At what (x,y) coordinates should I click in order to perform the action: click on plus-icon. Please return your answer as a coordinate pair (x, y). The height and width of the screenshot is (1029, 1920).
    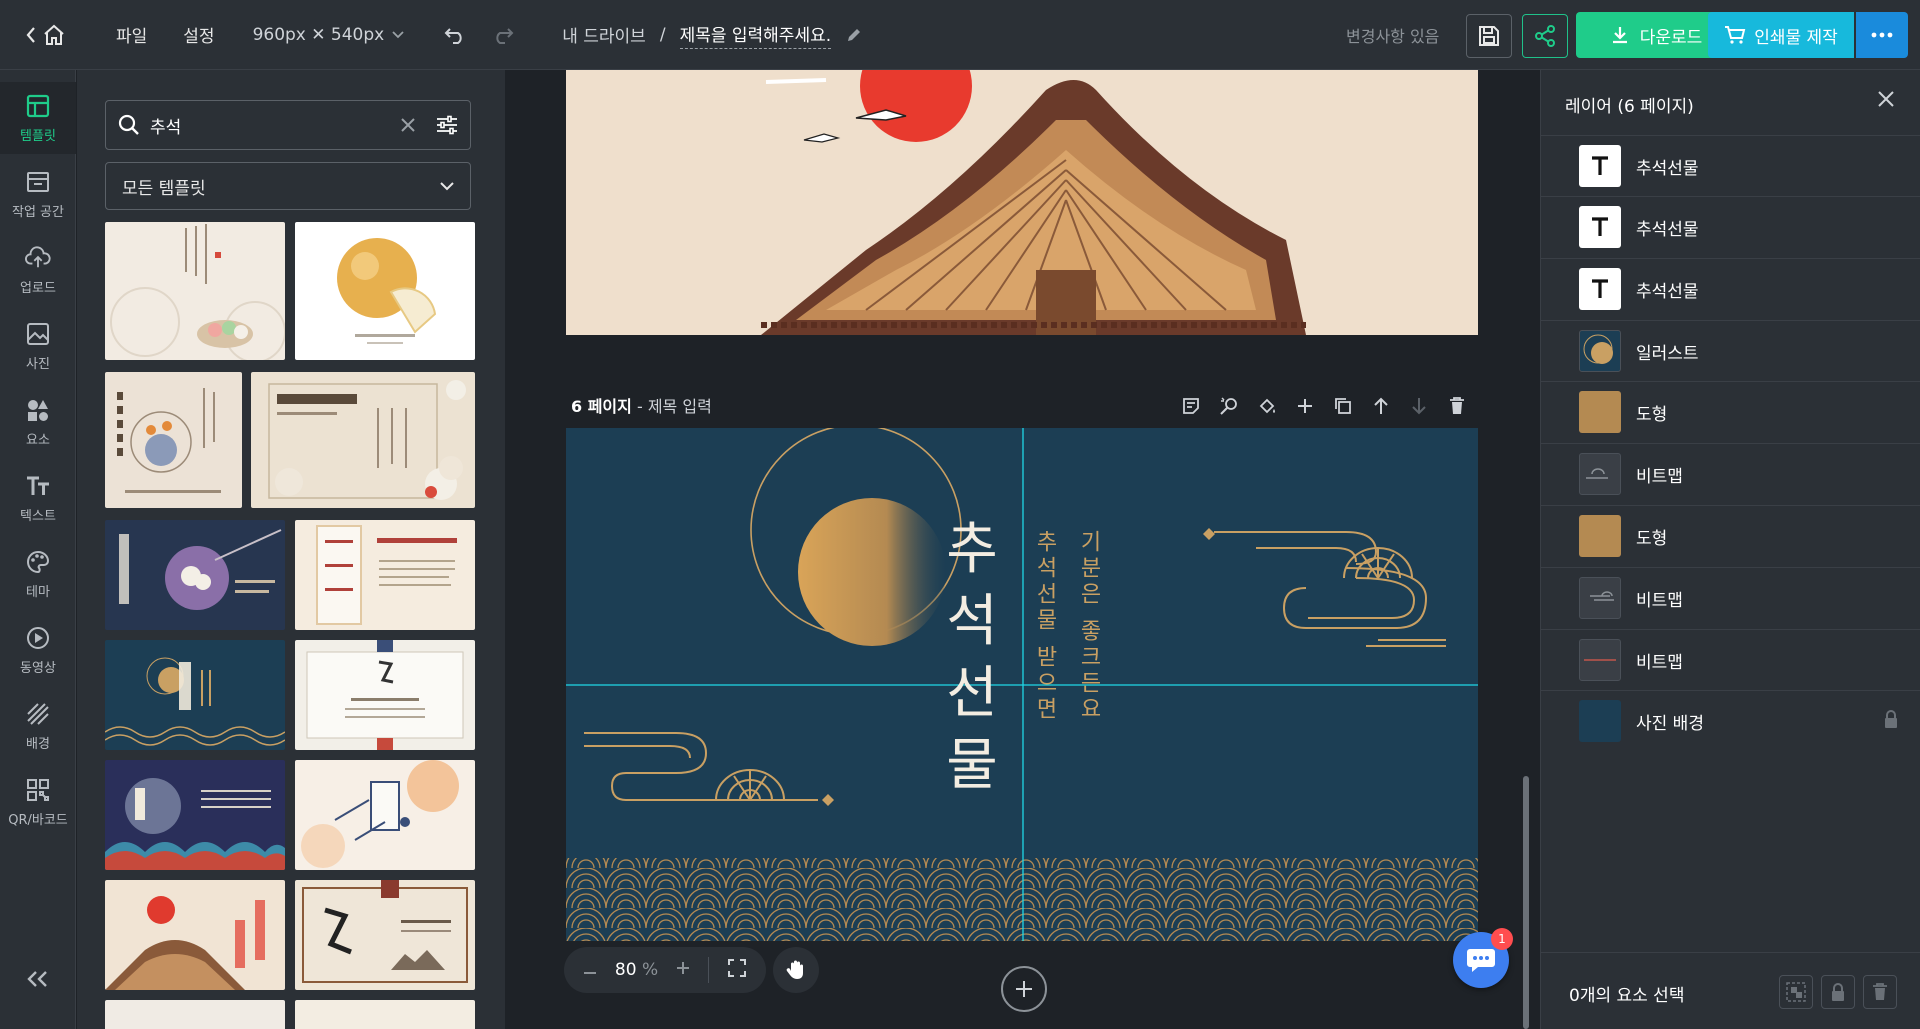
    Looking at the image, I should click on (1024, 989).